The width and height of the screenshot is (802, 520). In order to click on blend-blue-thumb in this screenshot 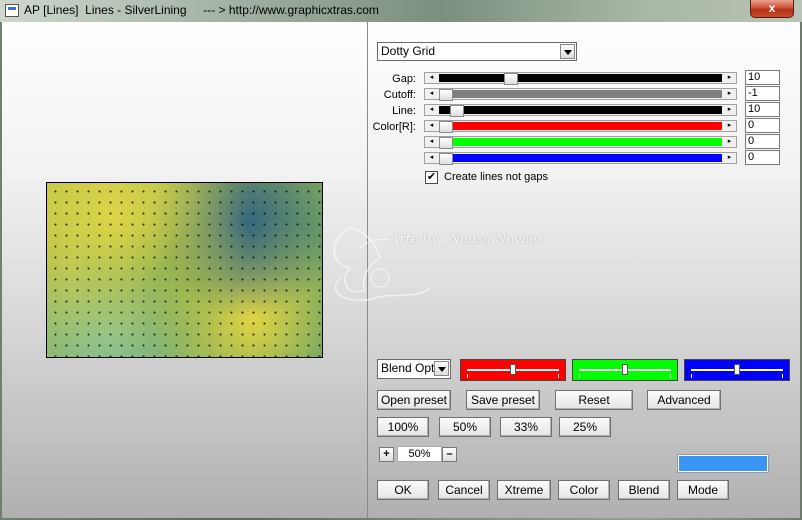, I will do `click(737, 369)`.